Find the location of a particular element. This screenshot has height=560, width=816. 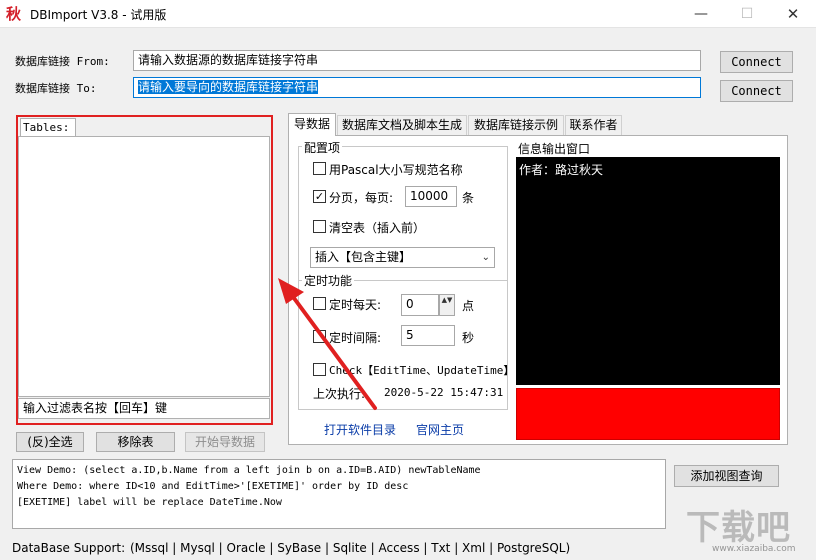

tab-connection-examples: 数据库链接示例 is located at coordinates (516, 125).